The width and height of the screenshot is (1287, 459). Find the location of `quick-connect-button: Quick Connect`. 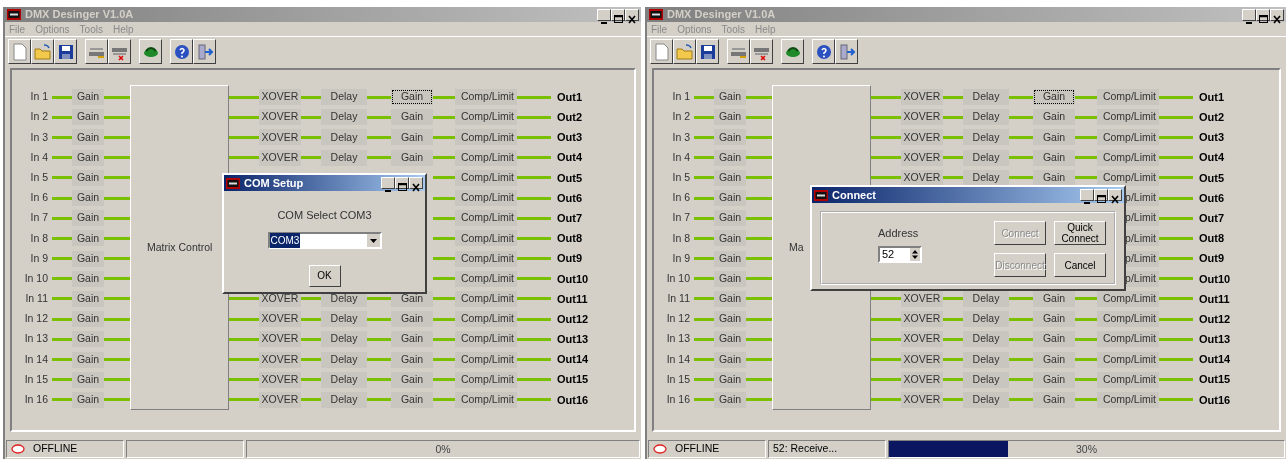

quick-connect-button: Quick Connect is located at coordinates (1080, 233).